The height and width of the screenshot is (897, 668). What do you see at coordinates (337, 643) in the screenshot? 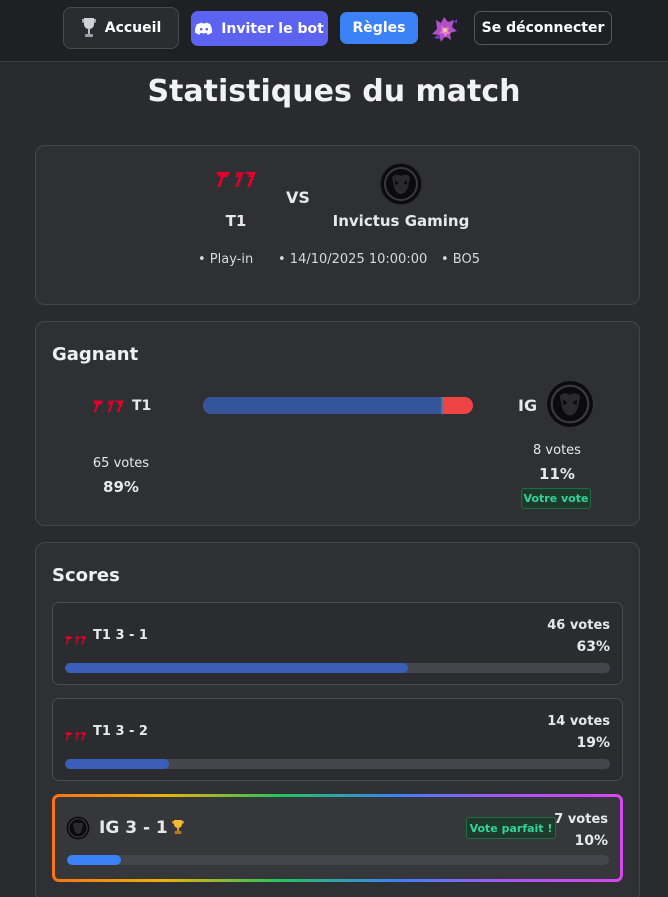
I see `score-option-item: T1 3 - 1 46 votes 63%` at bounding box center [337, 643].